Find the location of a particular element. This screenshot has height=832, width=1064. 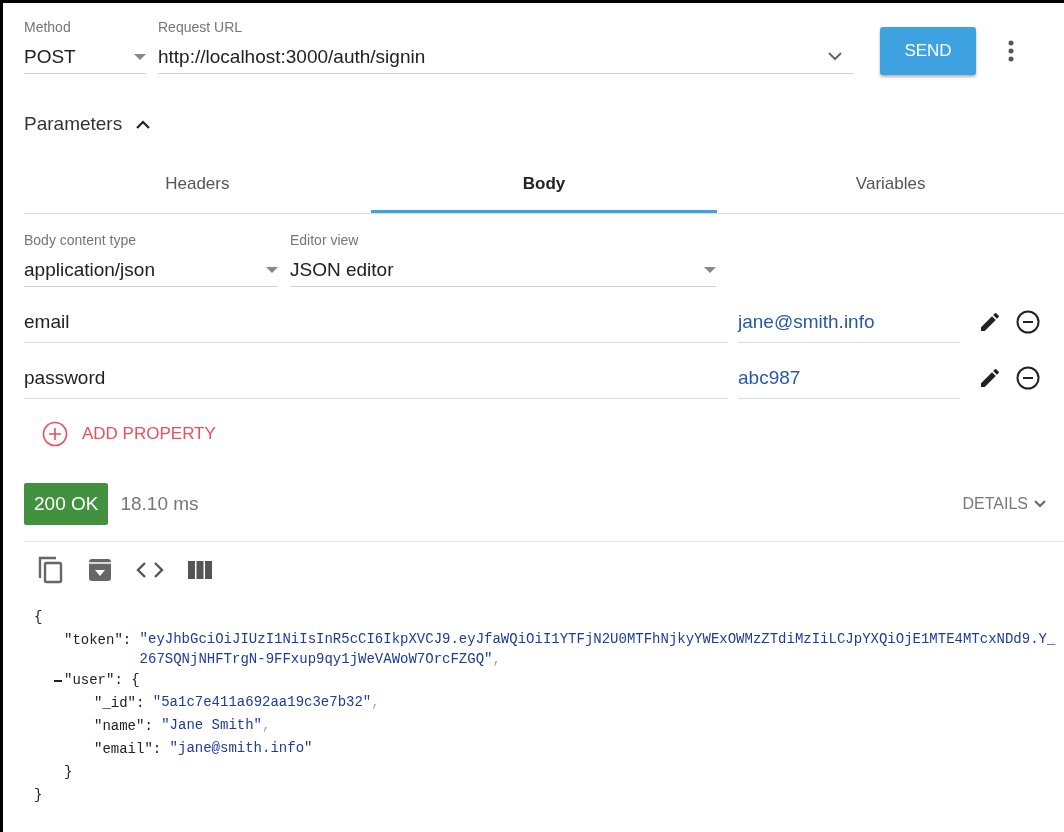

property-name-field: password is located at coordinates (376, 378).